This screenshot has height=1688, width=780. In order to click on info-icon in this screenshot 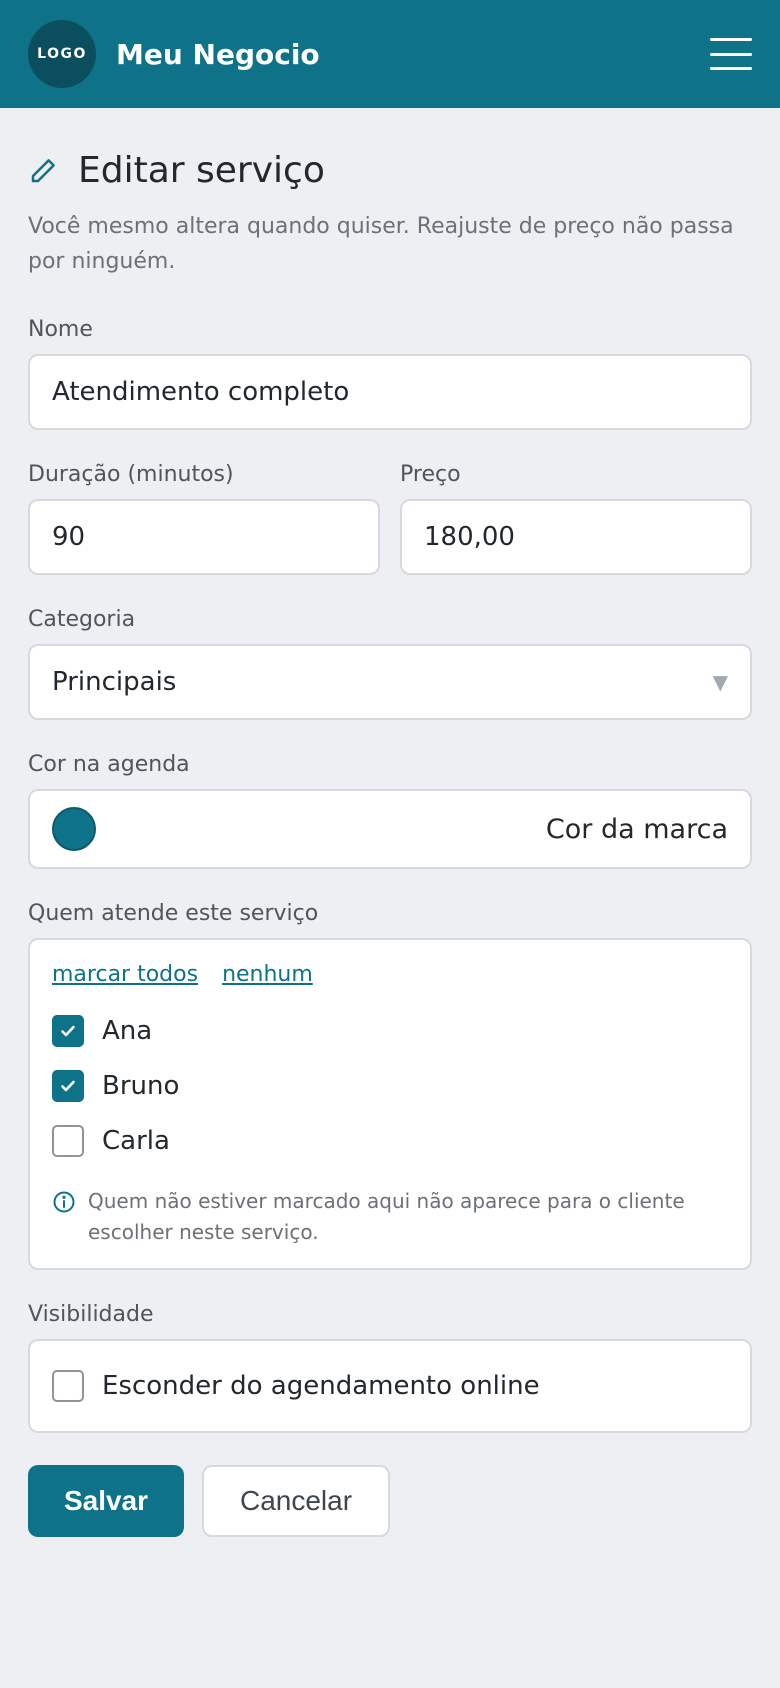, I will do `click(64, 1202)`.